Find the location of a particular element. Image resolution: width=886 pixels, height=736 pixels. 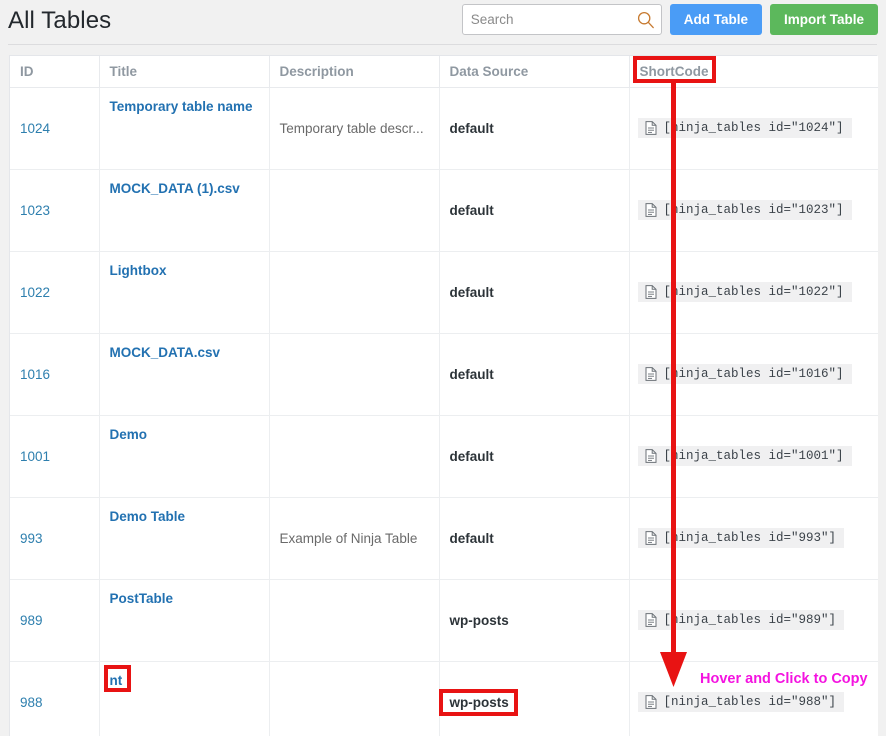

shortcode-text: [ninja_tables id="1023"] is located at coordinates (753, 210).